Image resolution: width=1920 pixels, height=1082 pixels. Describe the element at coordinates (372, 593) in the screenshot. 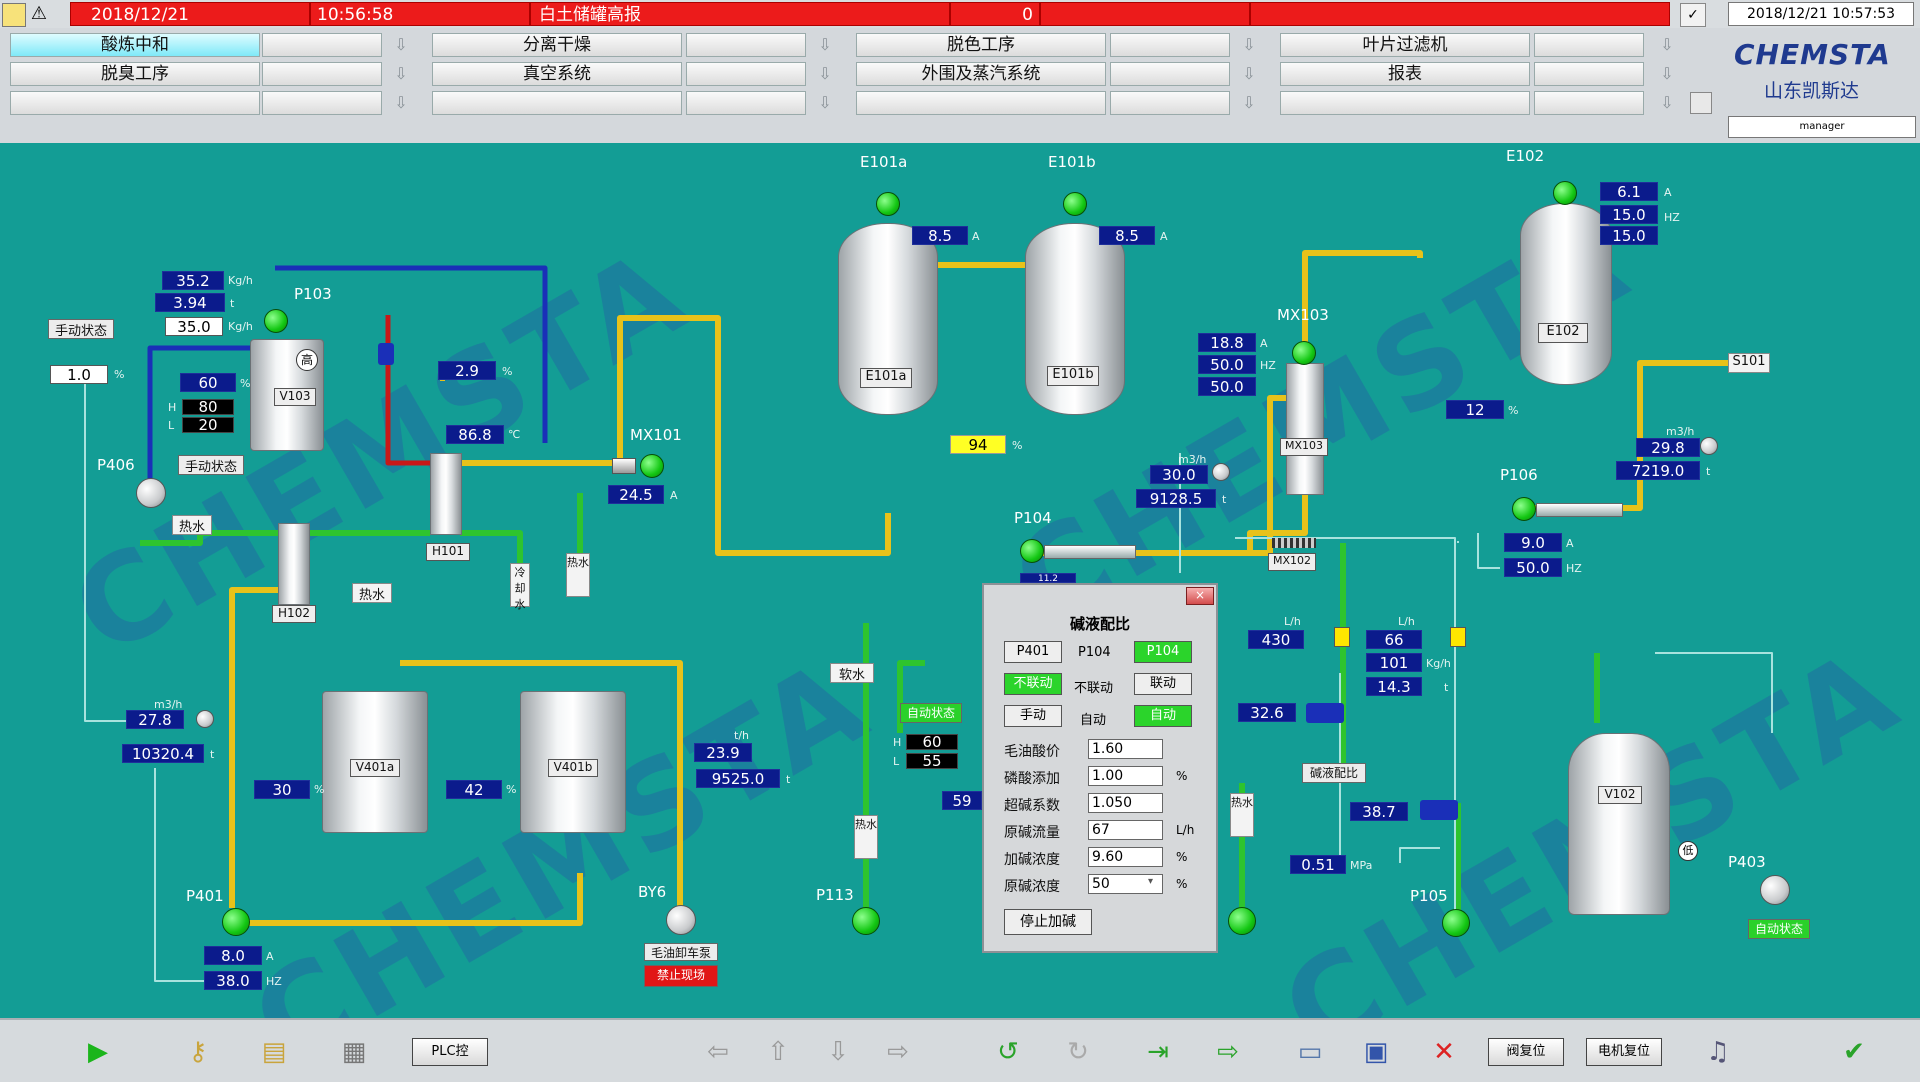

I see `hot-water-outlet: 热水` at that location.